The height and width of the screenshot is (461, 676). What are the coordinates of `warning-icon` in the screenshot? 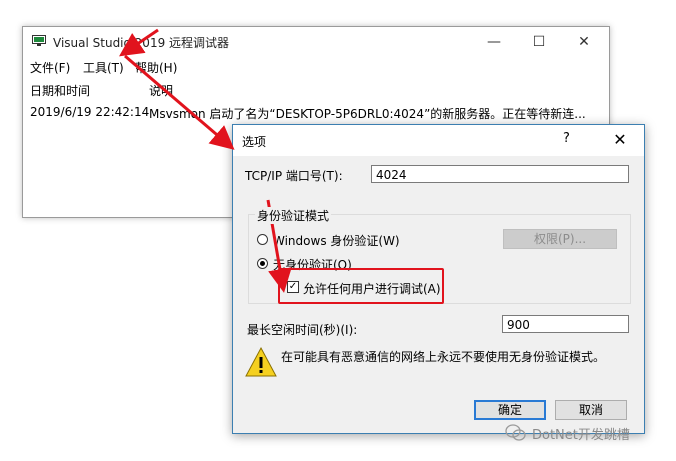 It's located at (261, 361).